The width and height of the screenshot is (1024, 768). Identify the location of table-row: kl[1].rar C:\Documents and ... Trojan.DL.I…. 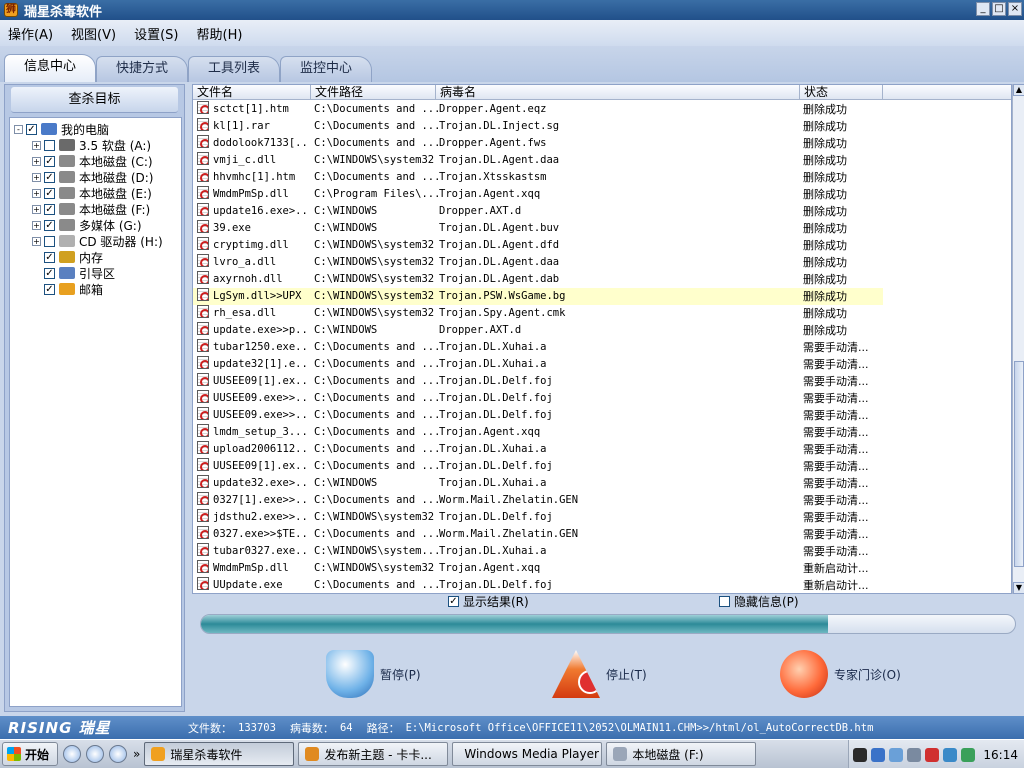
(538, 126).